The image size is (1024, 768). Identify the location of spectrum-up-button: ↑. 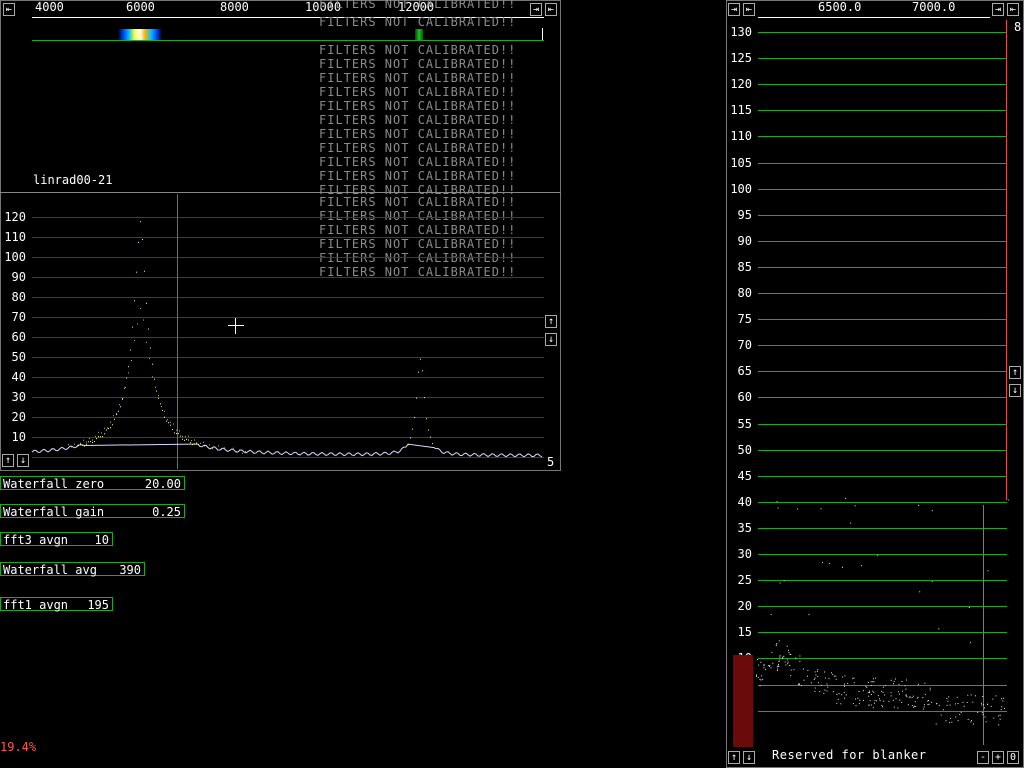
(551, 321).